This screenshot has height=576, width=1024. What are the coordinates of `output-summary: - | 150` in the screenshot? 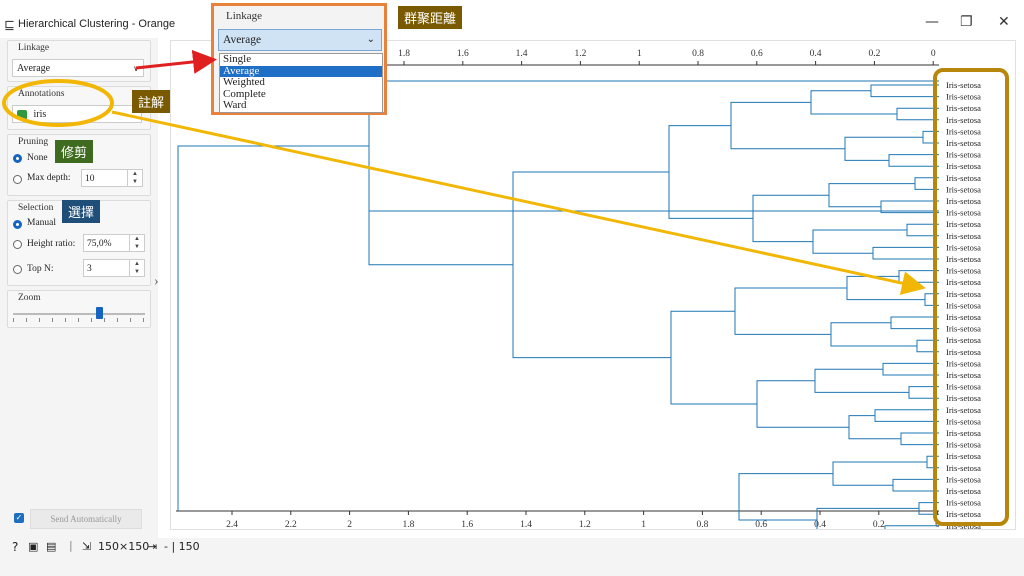 It's located at (182, 546).